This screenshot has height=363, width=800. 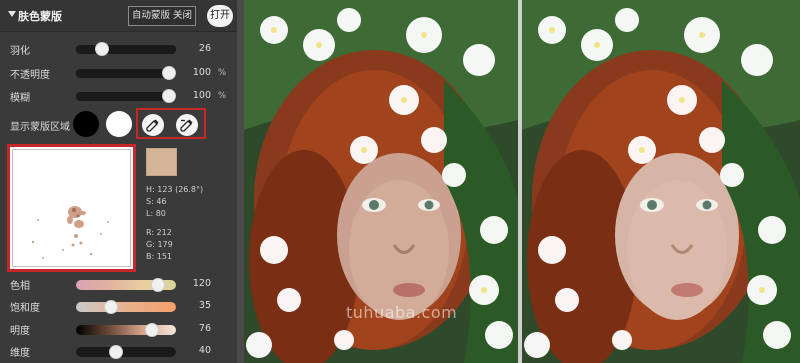 What do you see at coordinates (25, 308) in the screenshot?
I see `saturation-label: 饱和度` at bounding box center [25, 308].